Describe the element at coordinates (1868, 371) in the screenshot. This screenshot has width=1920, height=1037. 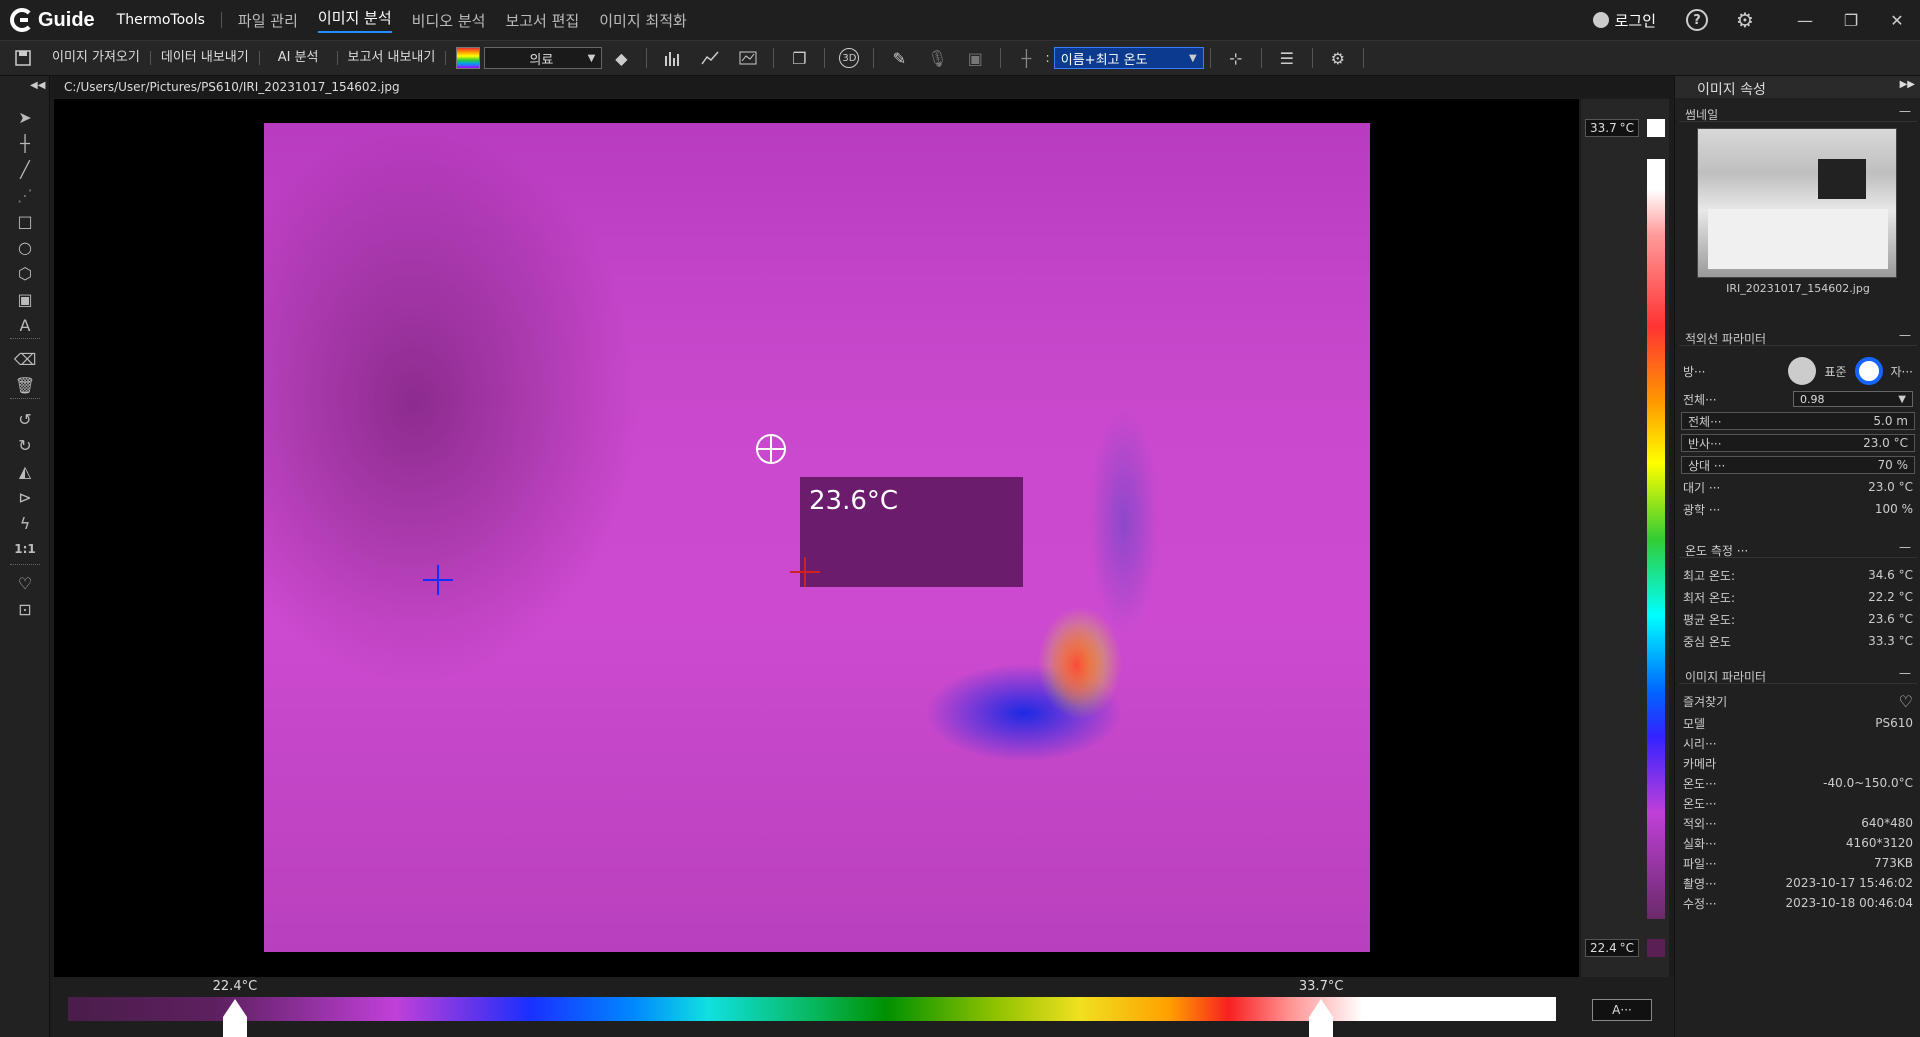
I see `mode-radio-standard` at that location.